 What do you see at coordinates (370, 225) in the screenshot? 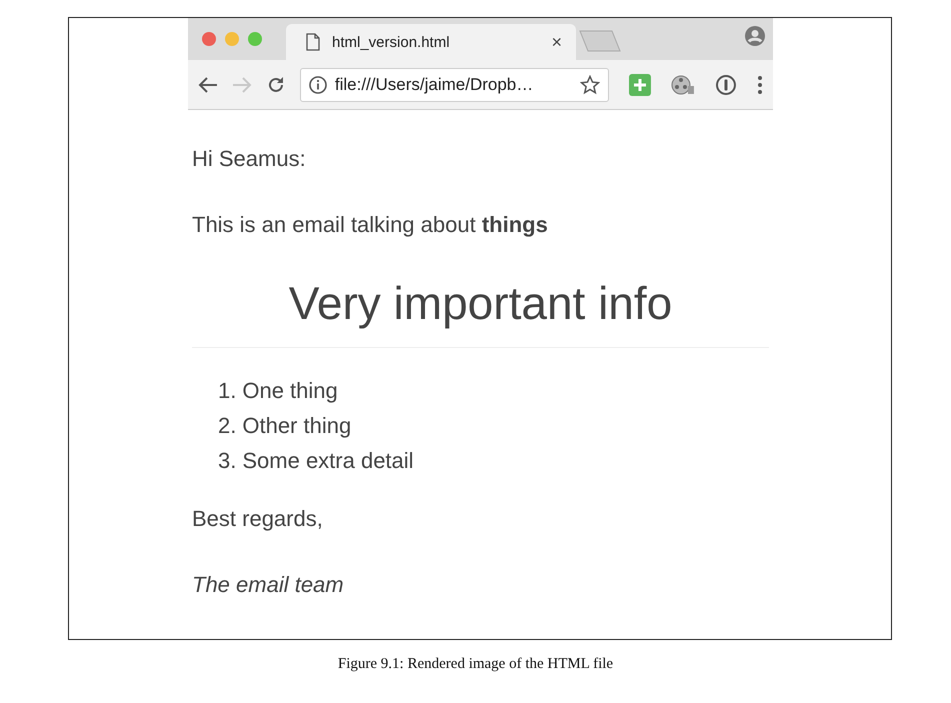
I see `intro-text: This is an email talking about things` at bounding box center [370, 225].